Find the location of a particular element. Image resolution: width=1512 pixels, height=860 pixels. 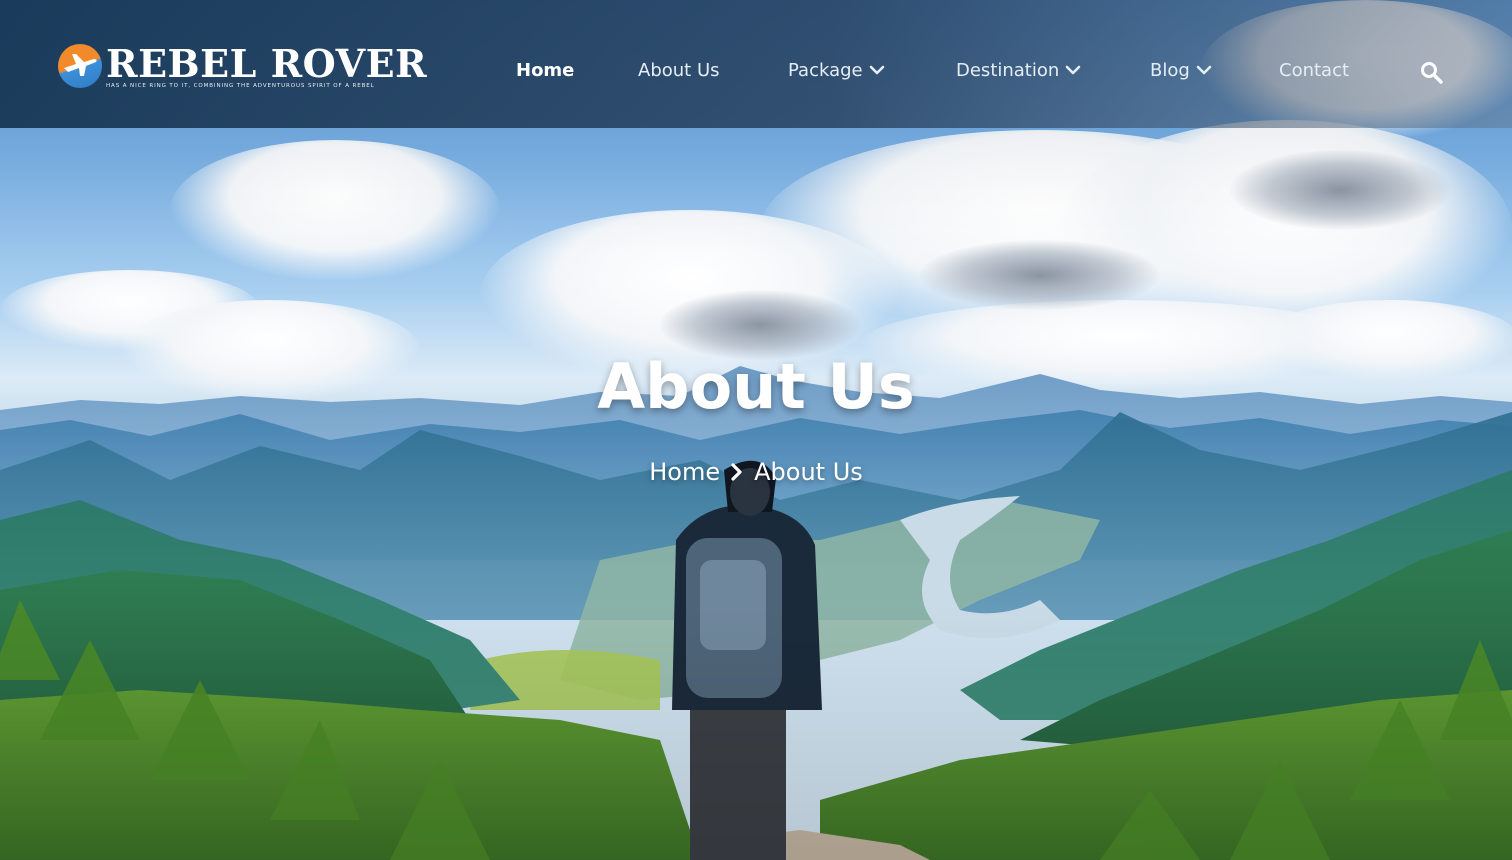

nav-item-about-us: About Us is located at coordinates (679, 70).